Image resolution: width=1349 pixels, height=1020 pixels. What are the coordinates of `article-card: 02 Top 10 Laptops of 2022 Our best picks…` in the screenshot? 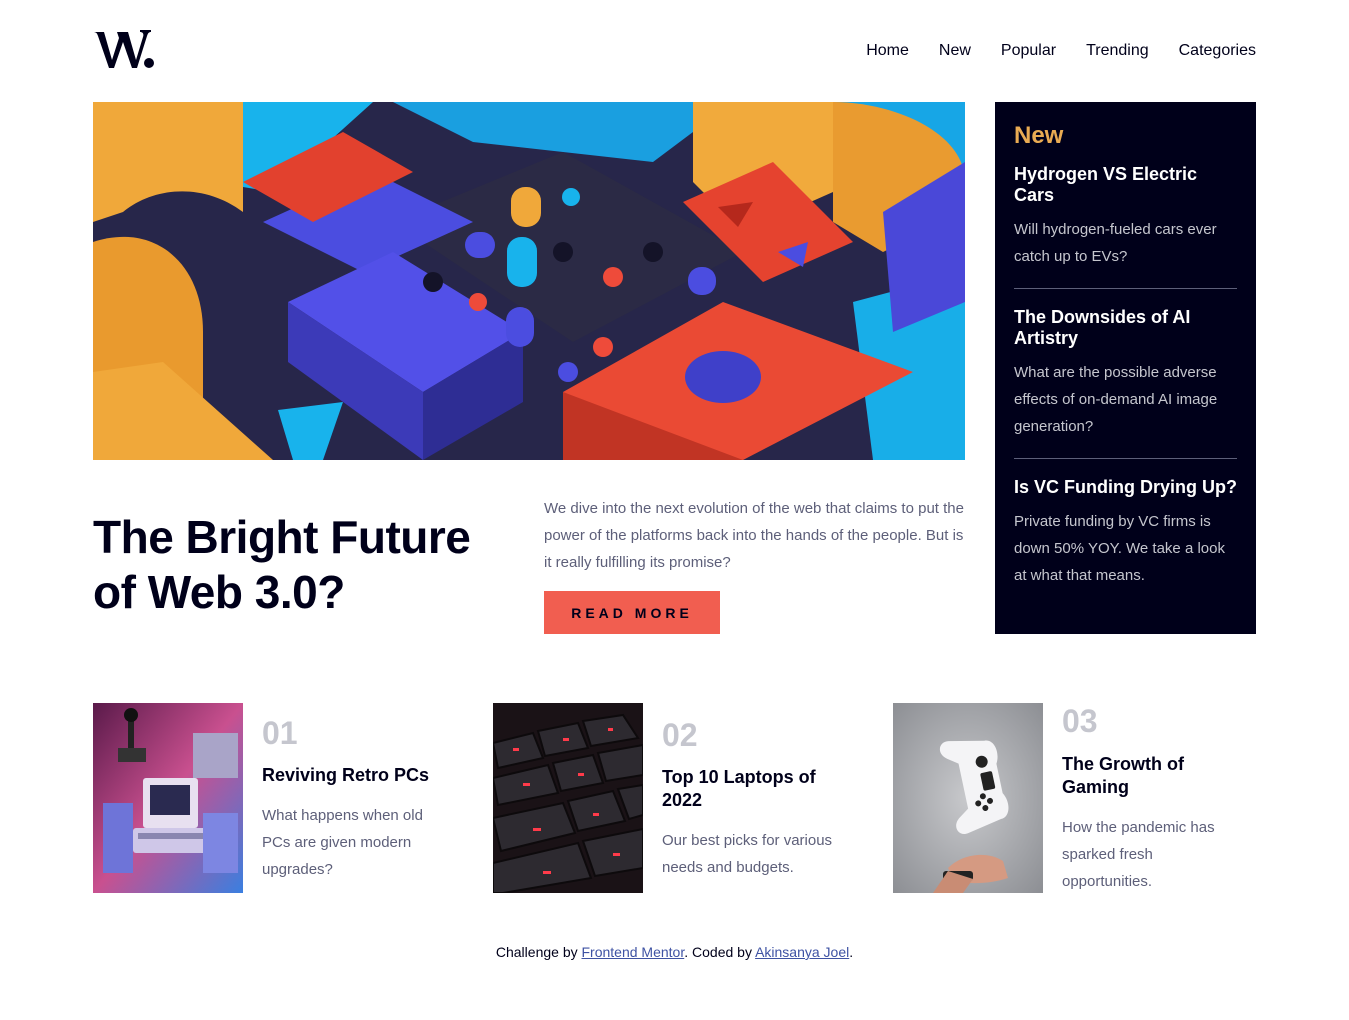 It's located at (668, 798).